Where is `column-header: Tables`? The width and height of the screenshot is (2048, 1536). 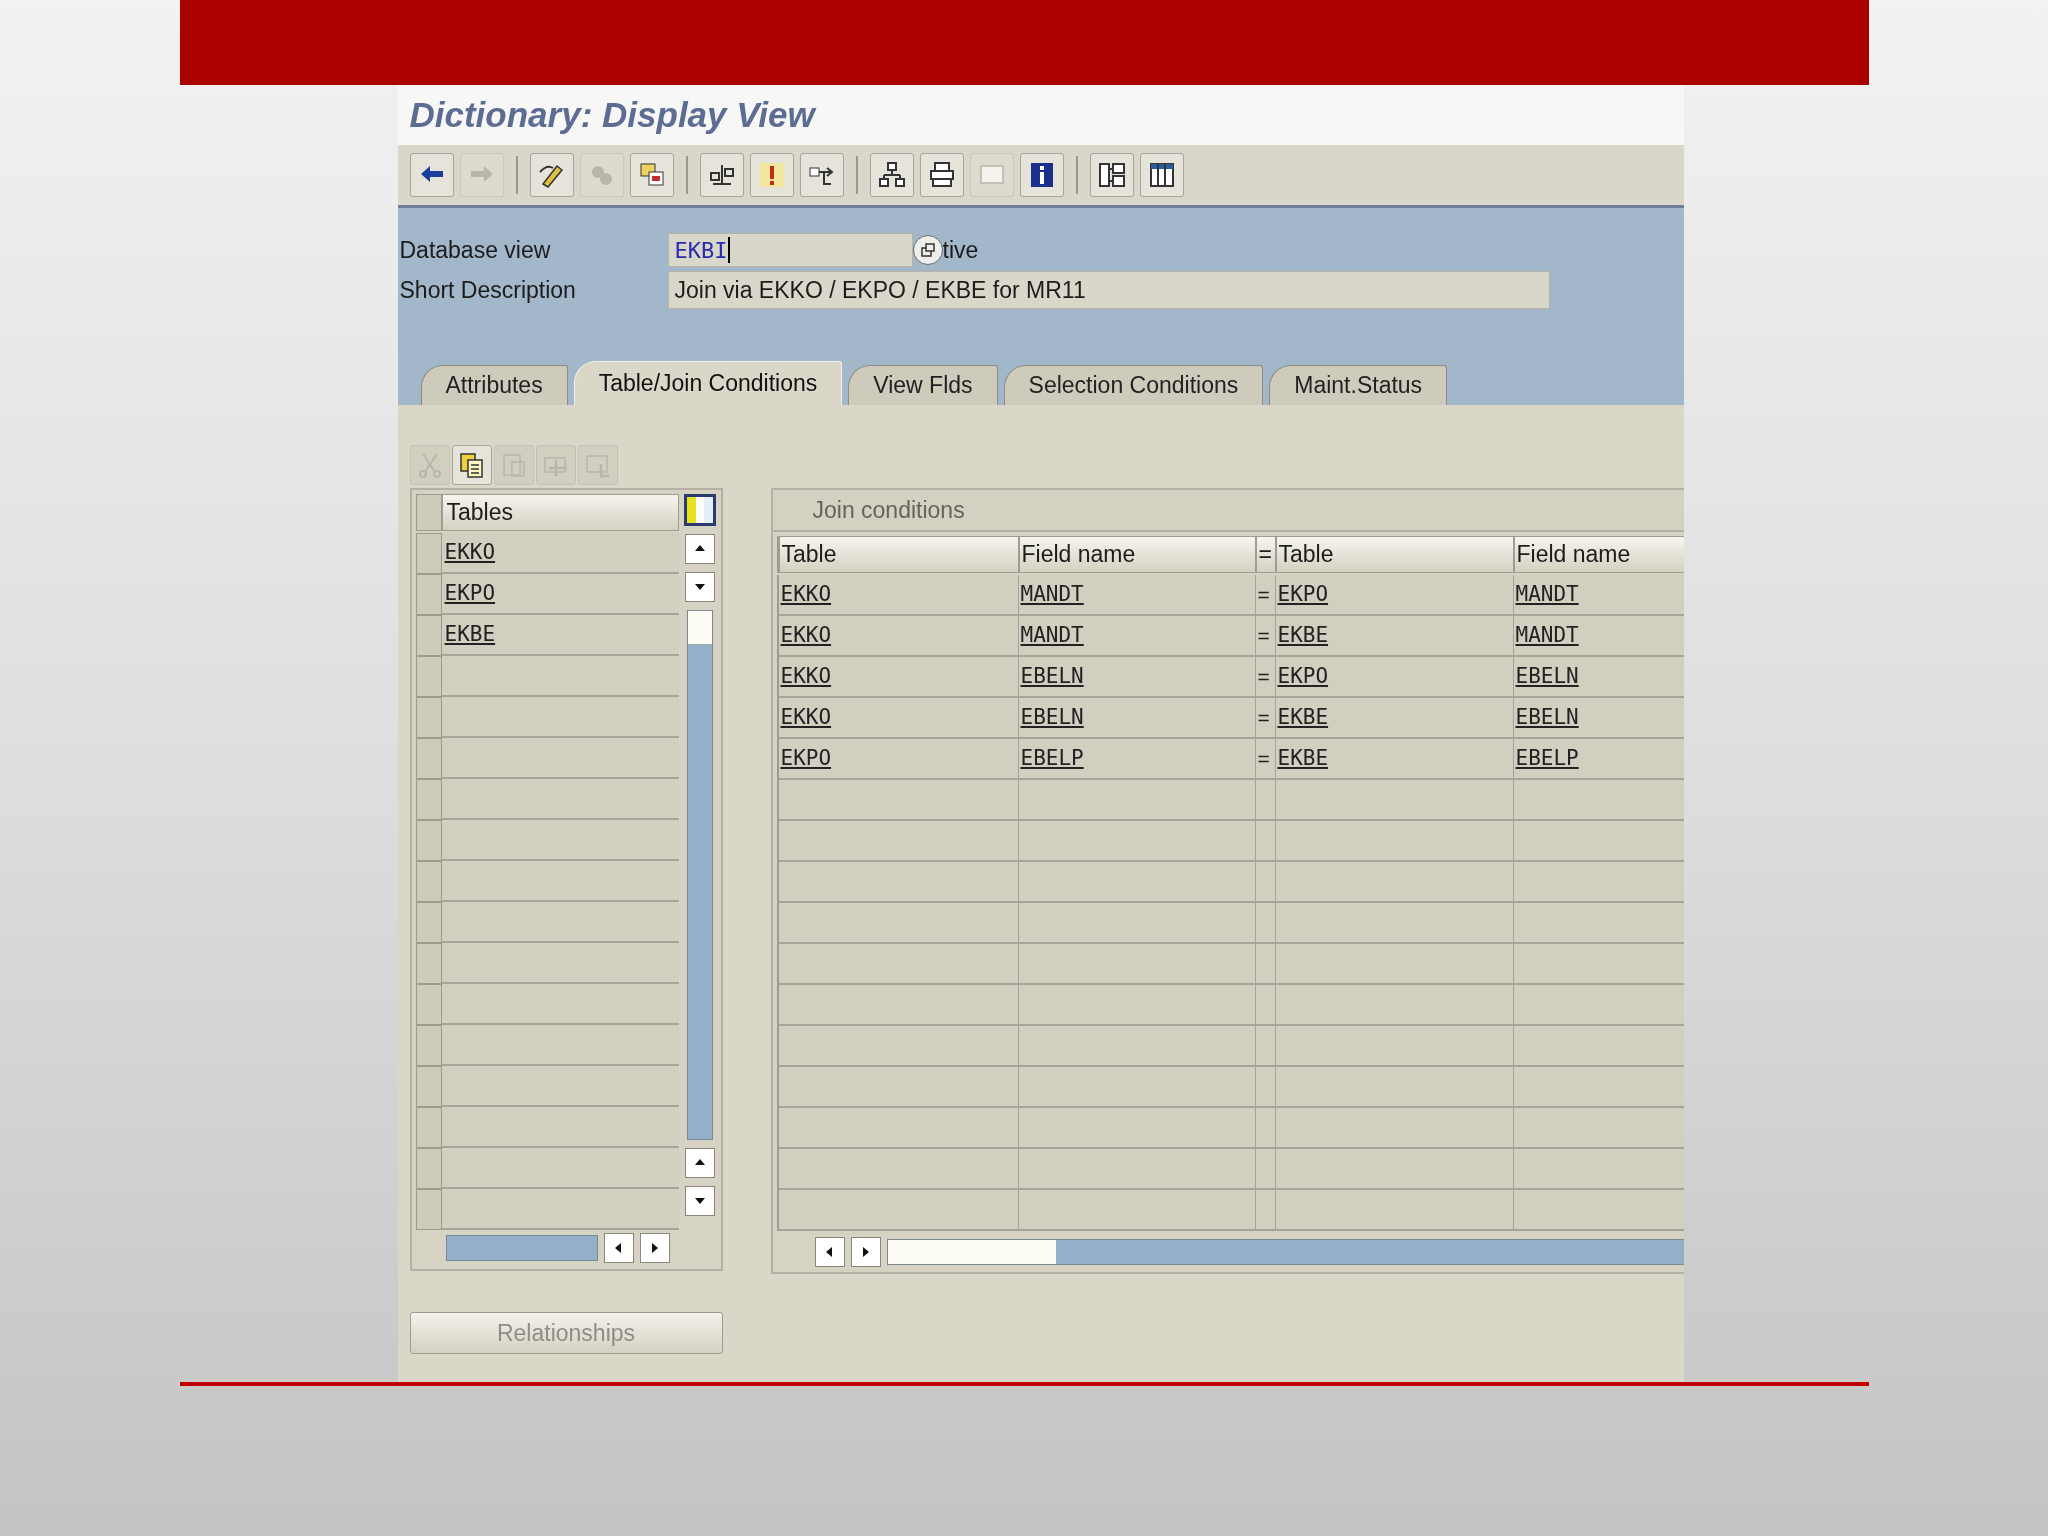
column-header: Tables is located at coordinates (560, 512).